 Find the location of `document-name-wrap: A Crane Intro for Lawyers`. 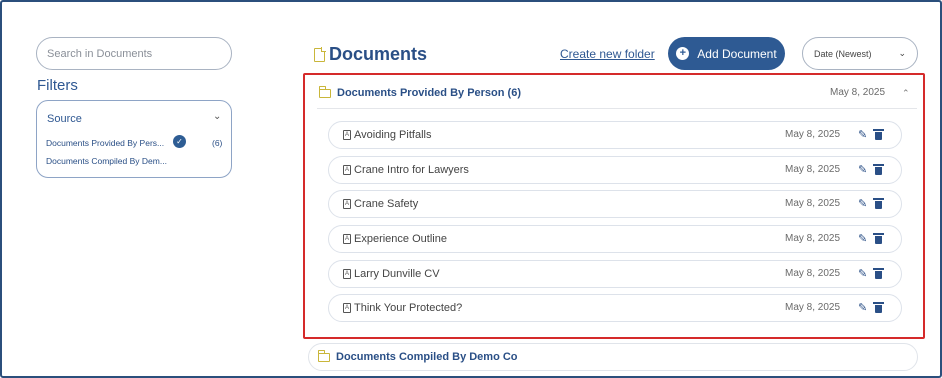

document-name-wrap: A Crane Intro for Lawyers is located at coordinates (406, 170).